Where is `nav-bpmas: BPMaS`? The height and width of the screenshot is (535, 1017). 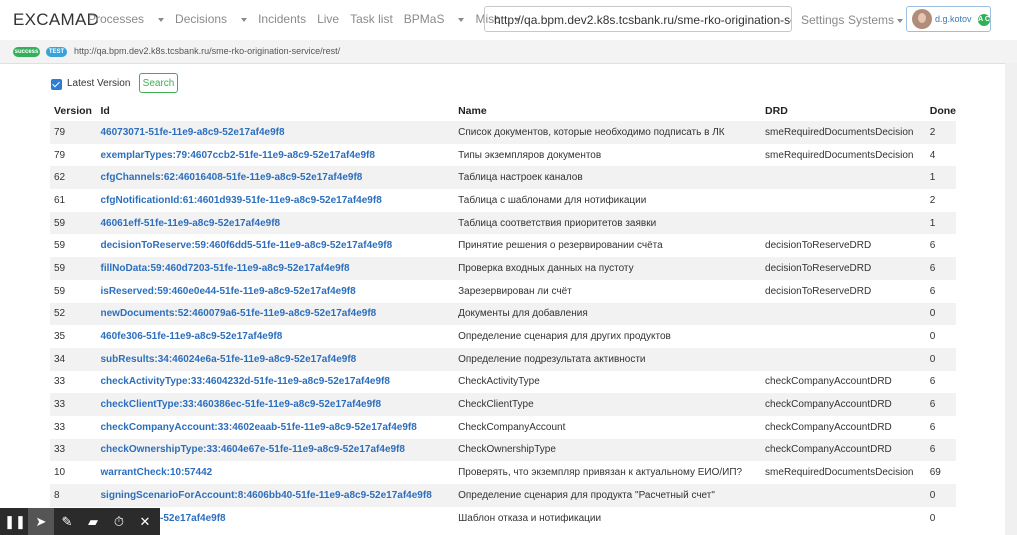 nav-bpmas: BPMaS is located at coordinates (434, 19).